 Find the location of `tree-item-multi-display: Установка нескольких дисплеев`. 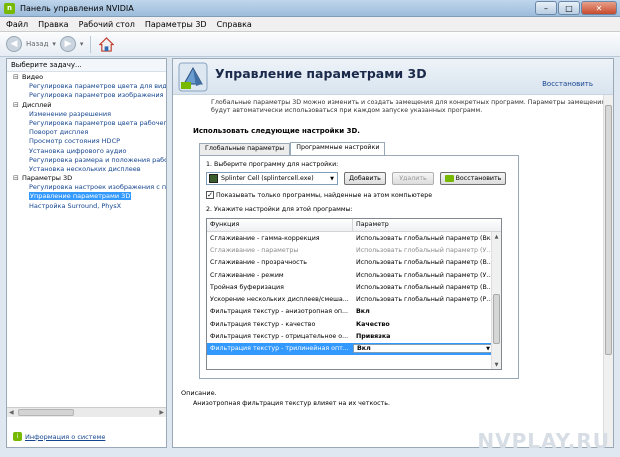

tree-item-multi-display: Установка нескольких дисплеев is located at coordinates (87, 169).